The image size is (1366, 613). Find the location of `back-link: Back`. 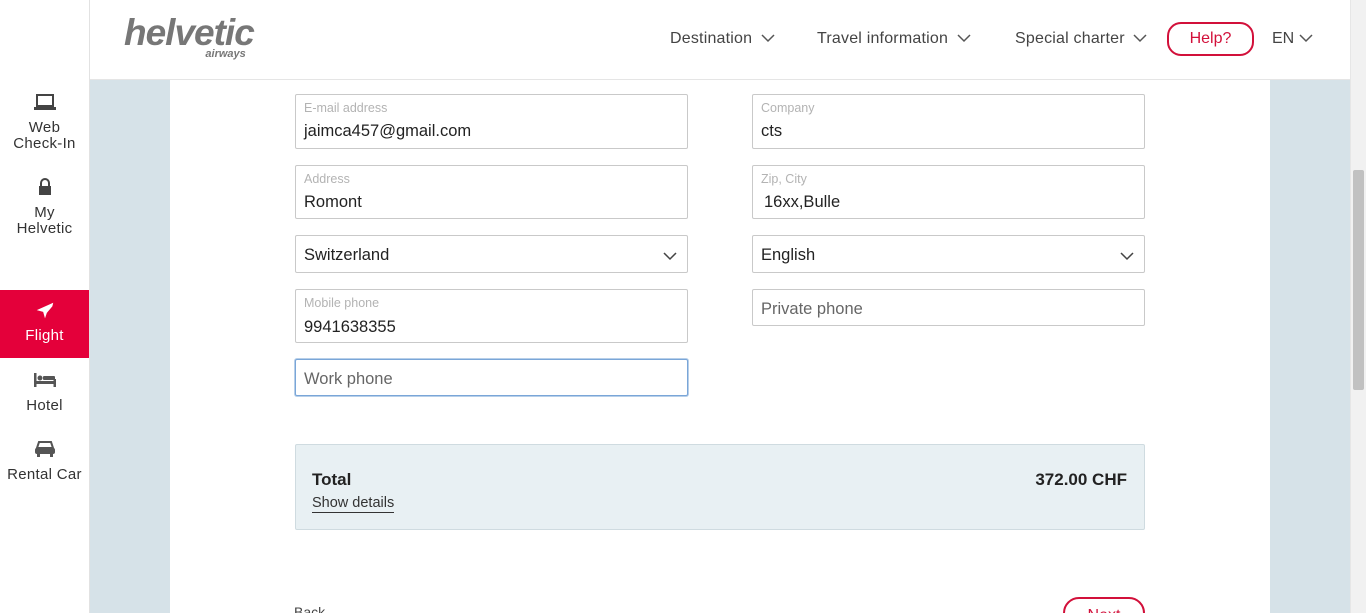

back-link: Back is located at coordinates (309, 608).